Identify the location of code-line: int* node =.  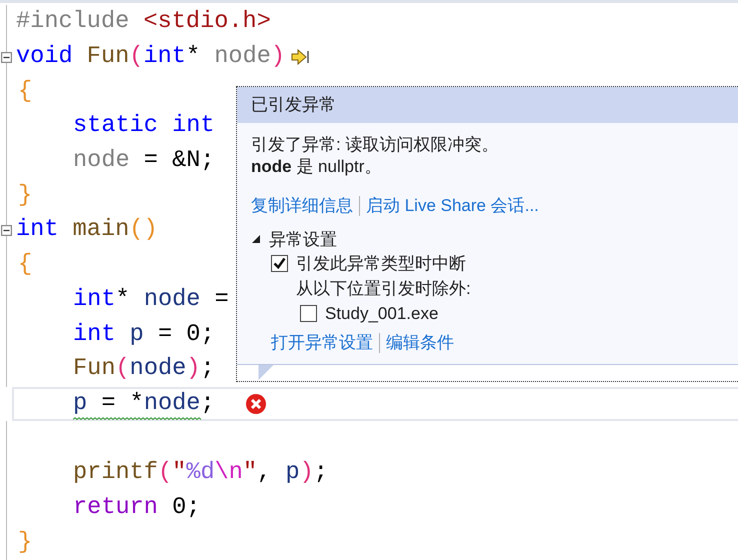
(150, 299).